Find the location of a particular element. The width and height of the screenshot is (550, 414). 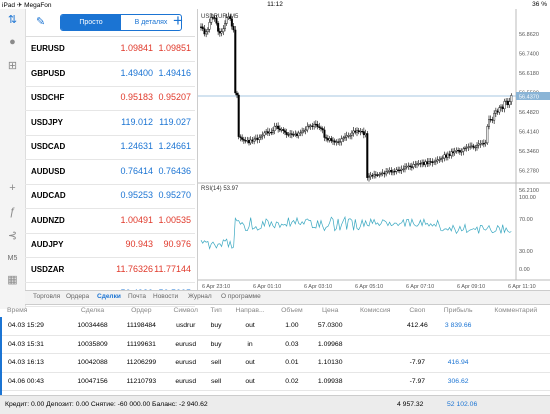

quote-row: USDJPY 119.012 119.027 is located at coordinates (110, 123).